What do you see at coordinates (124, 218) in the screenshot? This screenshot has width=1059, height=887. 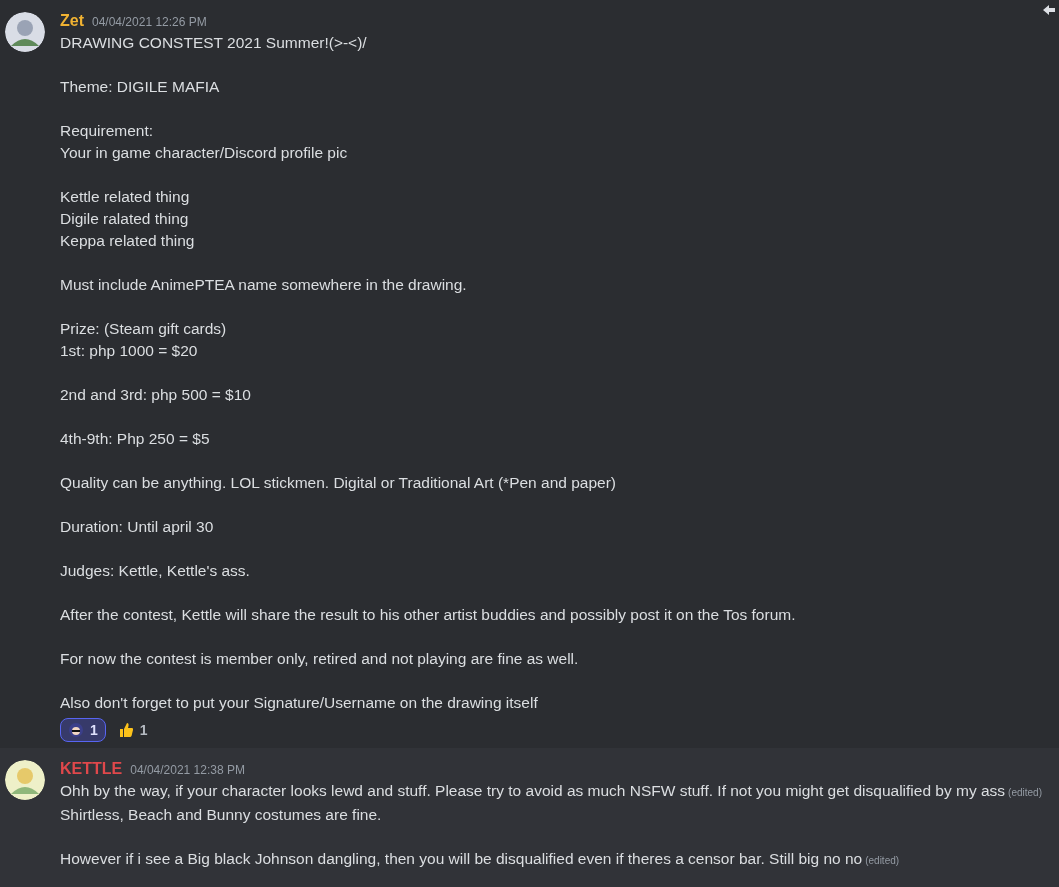 I see `message-text: Digile ralated thing` at bounding box center [124, 218].